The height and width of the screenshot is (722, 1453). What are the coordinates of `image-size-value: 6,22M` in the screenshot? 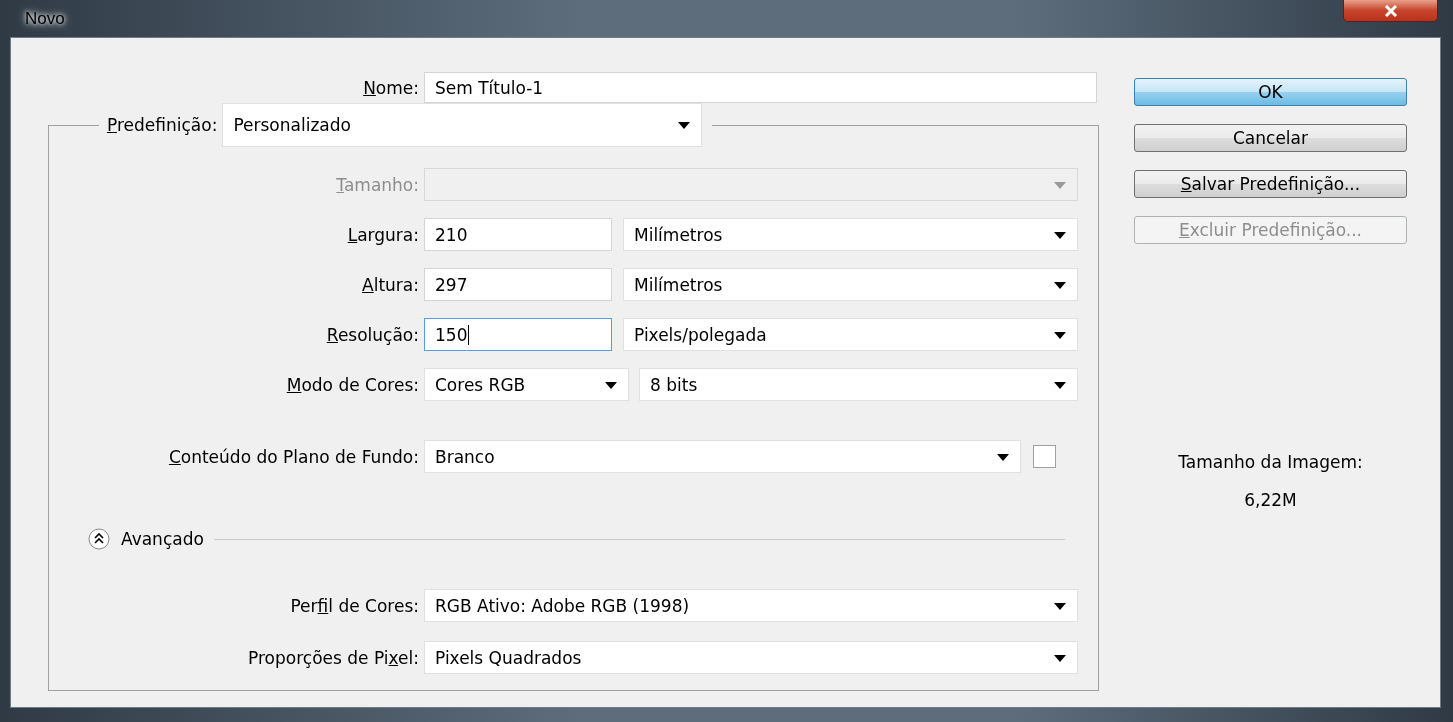 It's located at (1270, 500).